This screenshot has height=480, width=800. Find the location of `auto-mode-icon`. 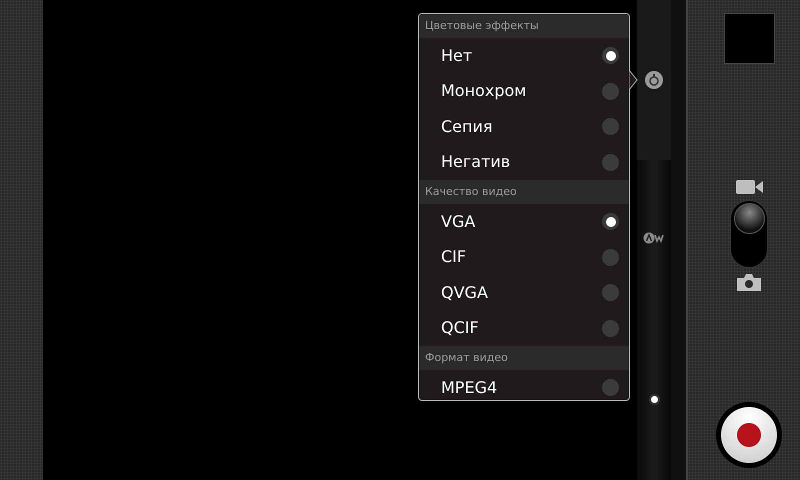

auto-mode-icon is located at coordinates (654, 238).